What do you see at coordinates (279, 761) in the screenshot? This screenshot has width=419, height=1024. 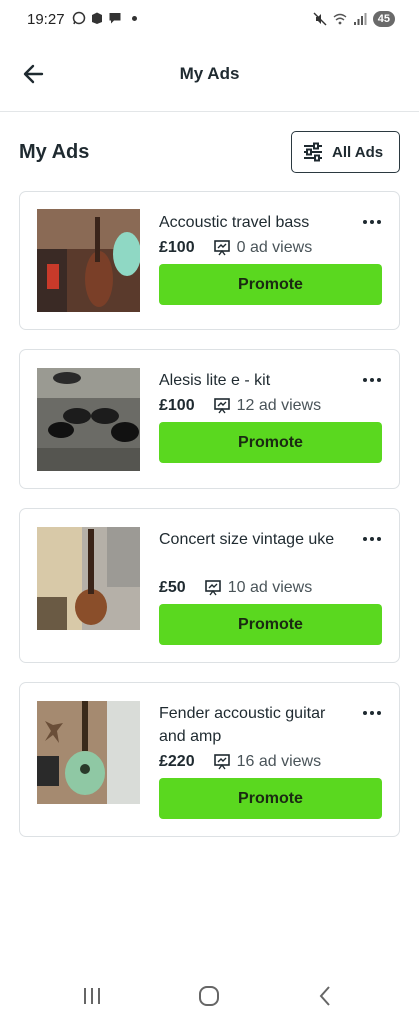 I see `ad-views: 16 ad views` at bounding box center [279, 761].